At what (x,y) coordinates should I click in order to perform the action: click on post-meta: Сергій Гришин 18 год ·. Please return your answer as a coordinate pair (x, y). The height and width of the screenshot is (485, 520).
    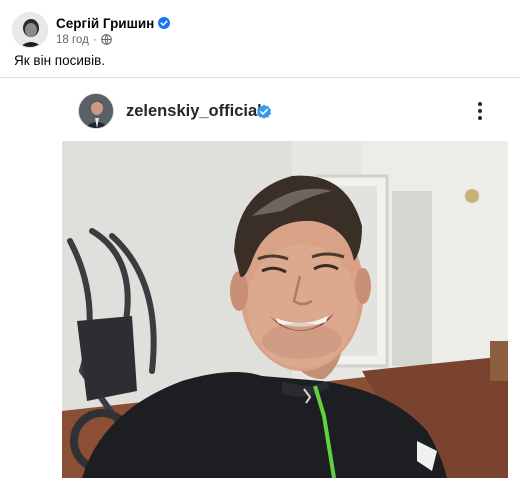
    Looking at the image, I should click on (113, 30).